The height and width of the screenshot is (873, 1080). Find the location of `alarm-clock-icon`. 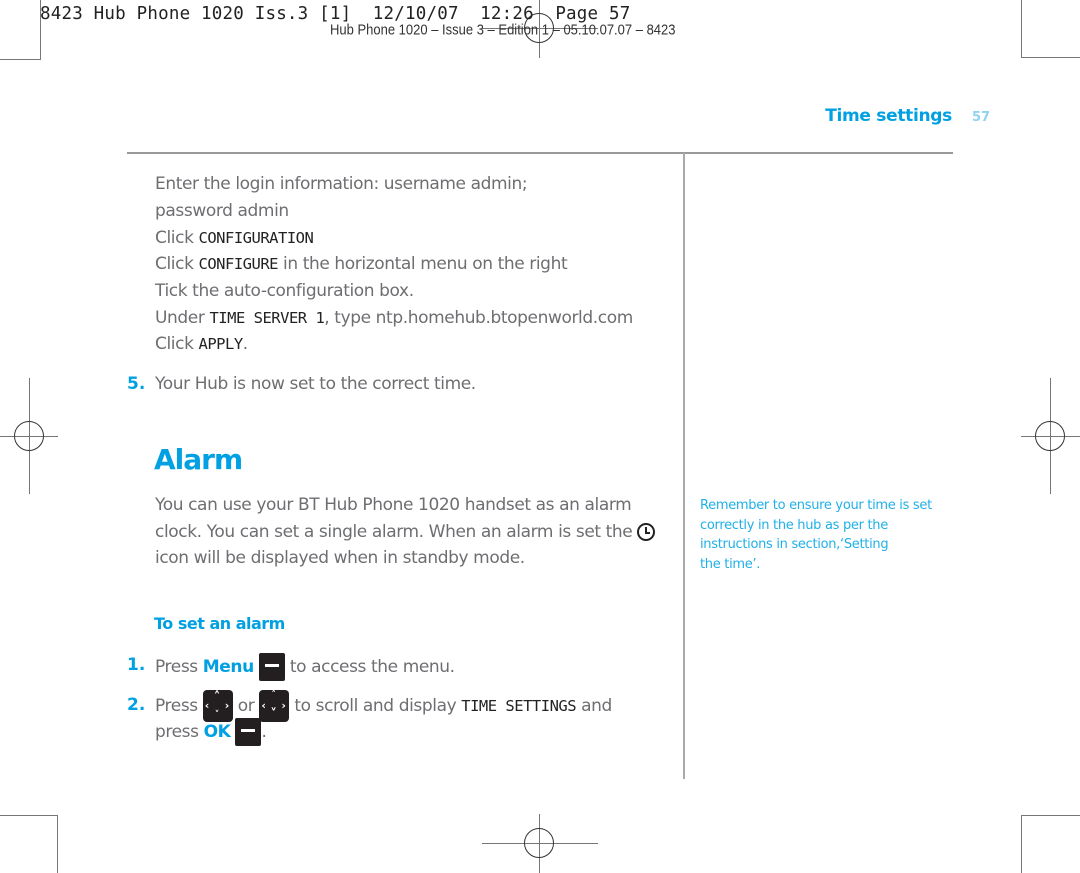

alarm-clock-icon is located at coordinates (646, 532).